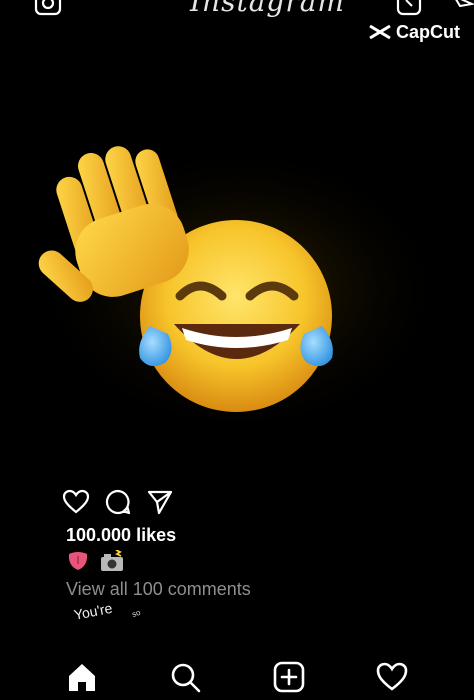  I want to click on capcut-label: CapCut, so click(428, 31).